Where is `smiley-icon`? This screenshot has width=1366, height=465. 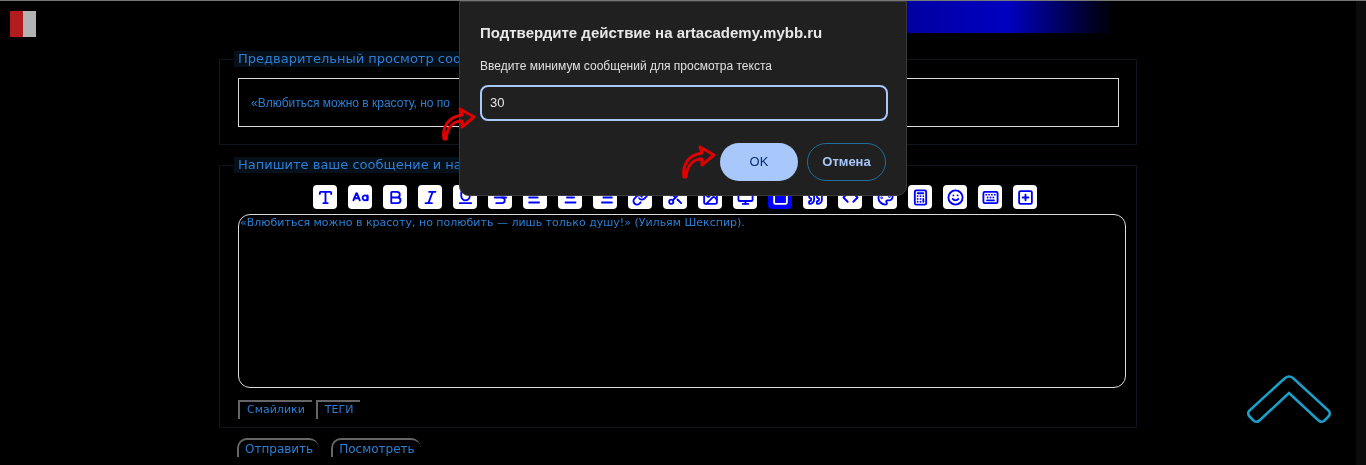
smiley-icon is located at coordinates (955, 197).